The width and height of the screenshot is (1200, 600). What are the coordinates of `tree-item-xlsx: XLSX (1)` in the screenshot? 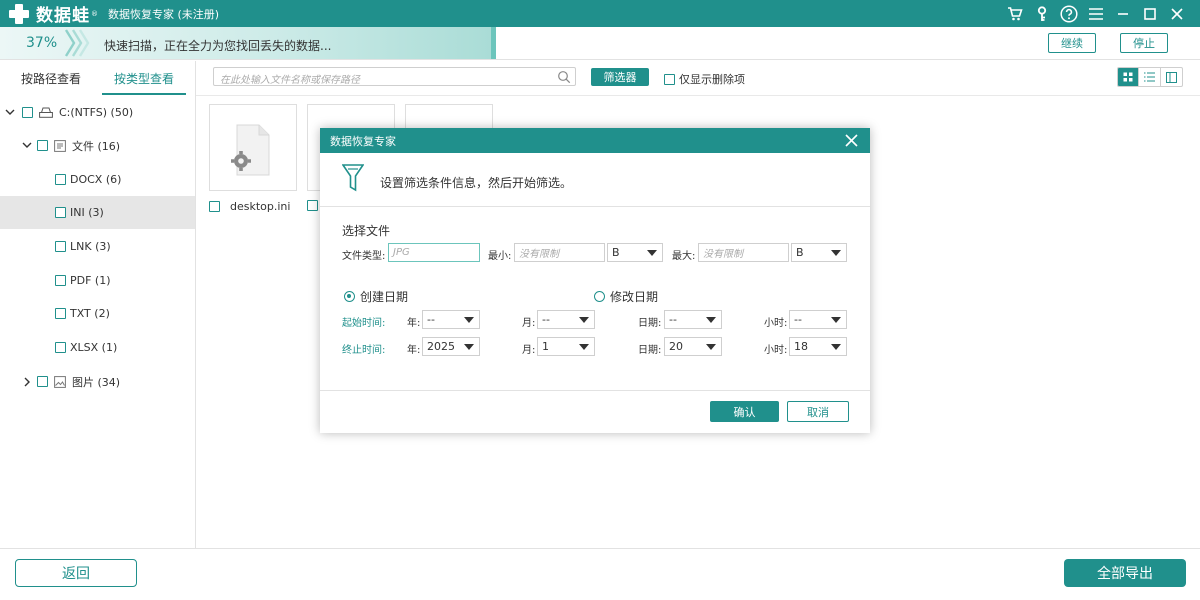 It's located at (97, 347).